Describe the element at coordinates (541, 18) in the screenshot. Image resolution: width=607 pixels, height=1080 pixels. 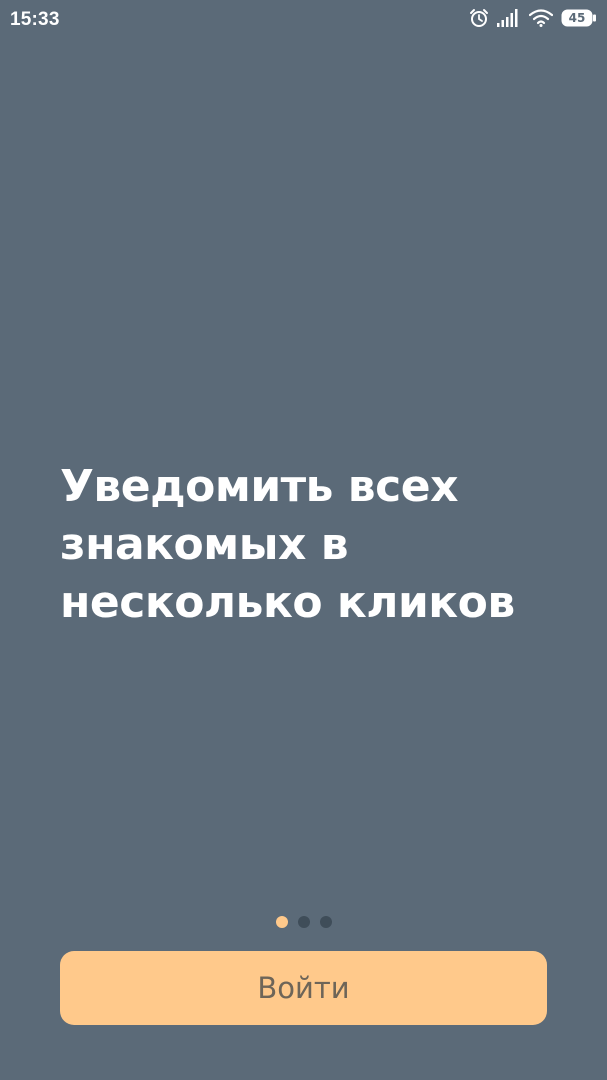
I see `wifi-icon` at that location.